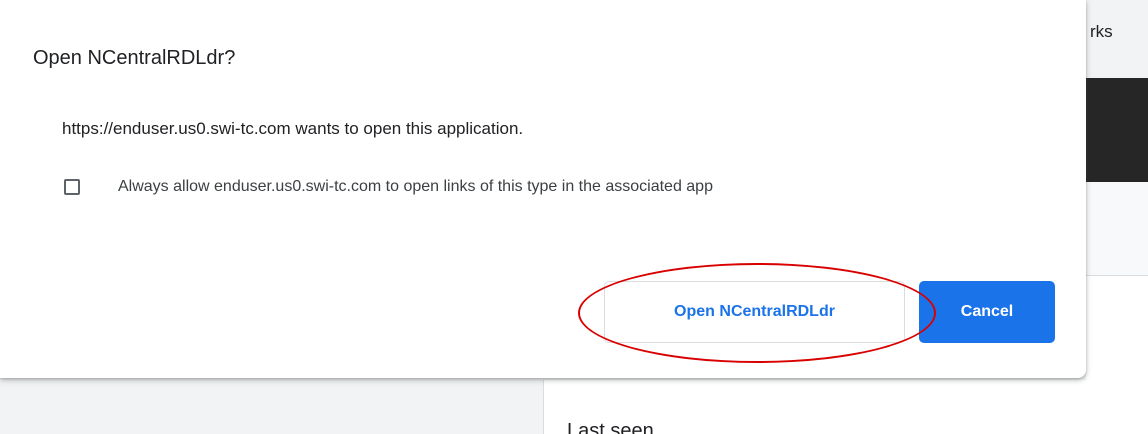 The width and height of the screenshot is (1148, 434). Describe the element at coordinates (610, 427) in the screenshot. I see `last-seen-heading: Last seen` at that location.